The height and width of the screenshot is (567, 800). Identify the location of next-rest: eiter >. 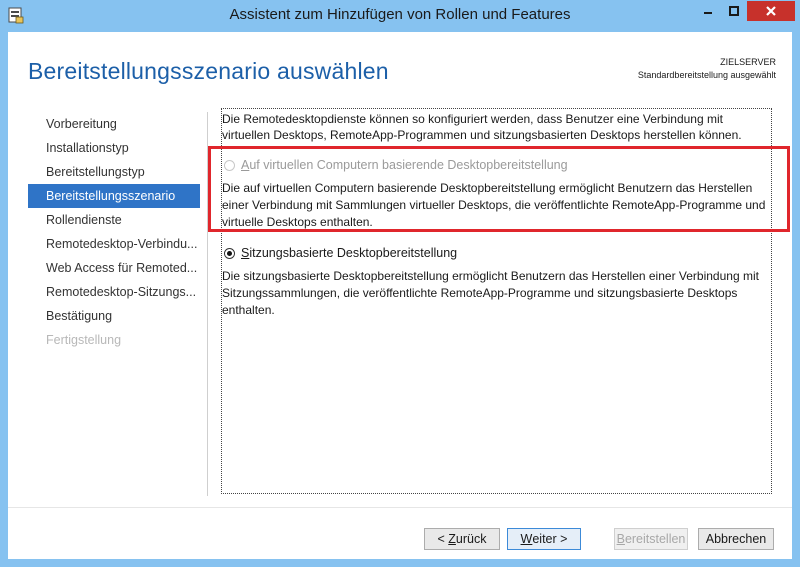
(550, 539).